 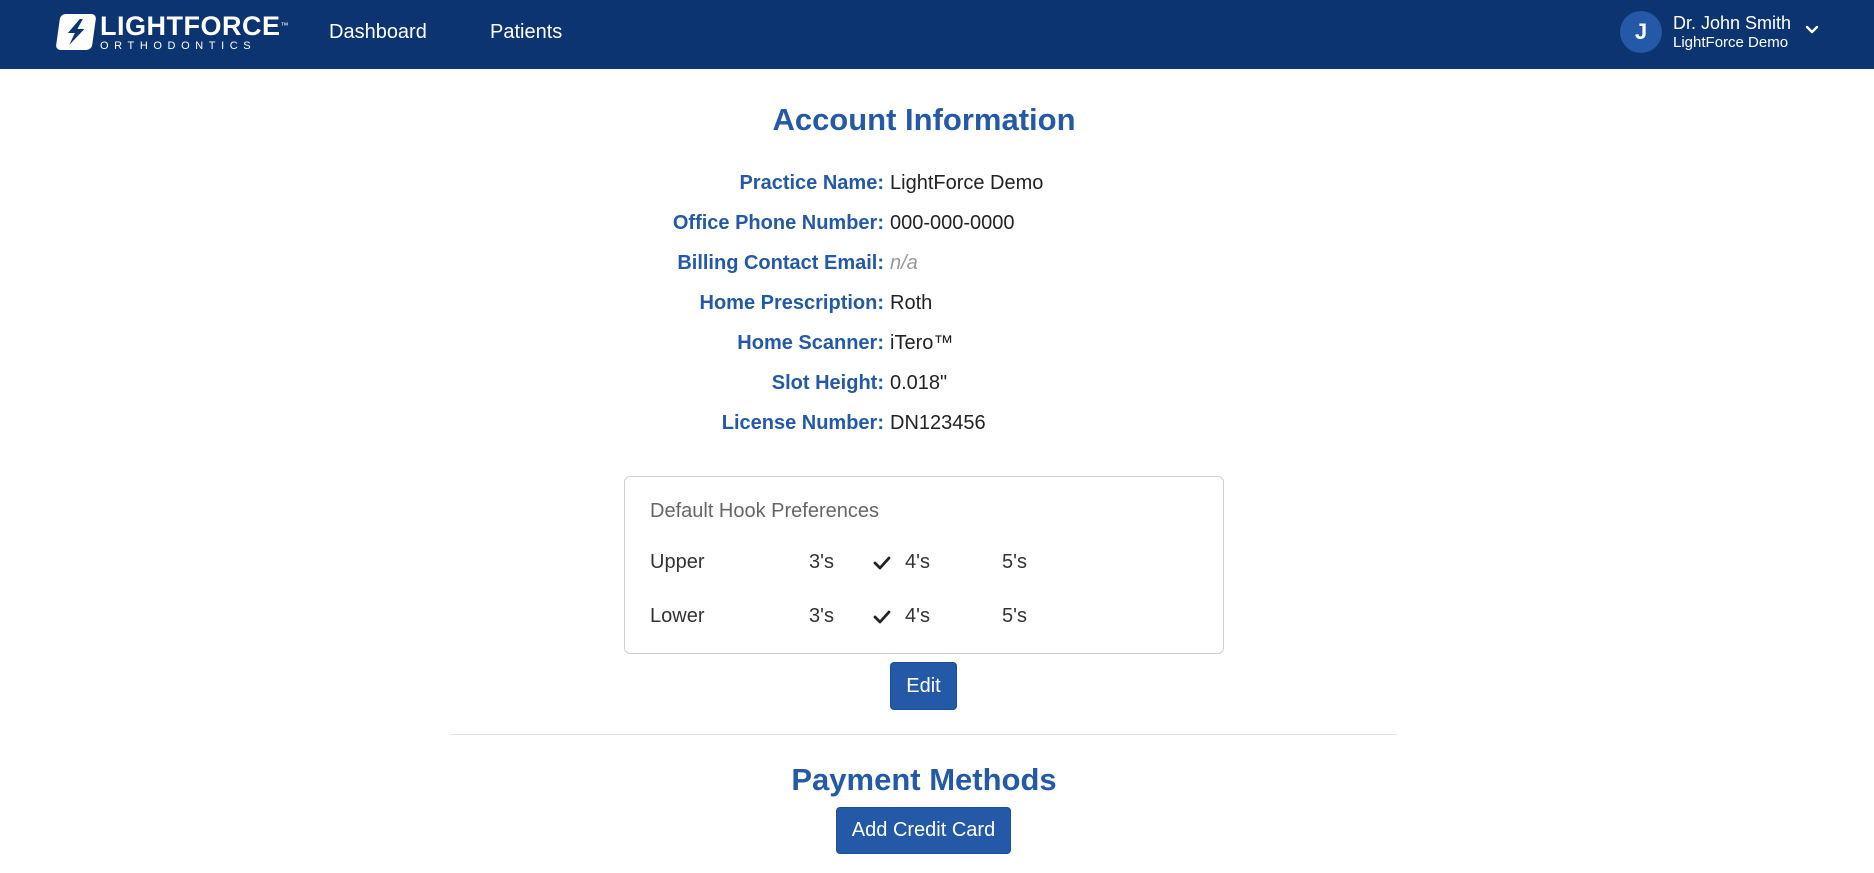 I want to click on add-credit-card-button: Add Credit Card, so click(x=923, y=830).